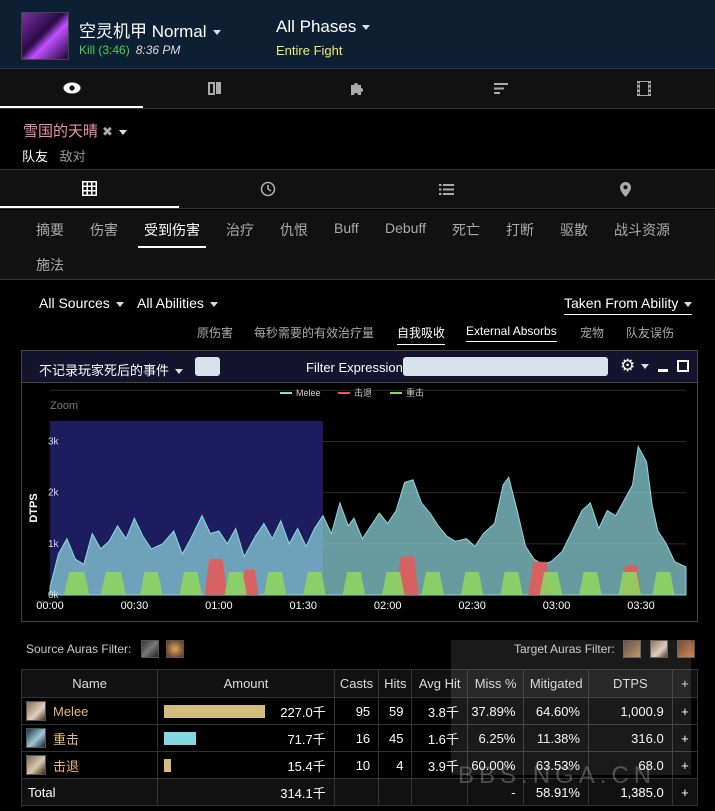 This screenshot has height=811, width=715. I want to click on tab-rankings, so click(500, 88).